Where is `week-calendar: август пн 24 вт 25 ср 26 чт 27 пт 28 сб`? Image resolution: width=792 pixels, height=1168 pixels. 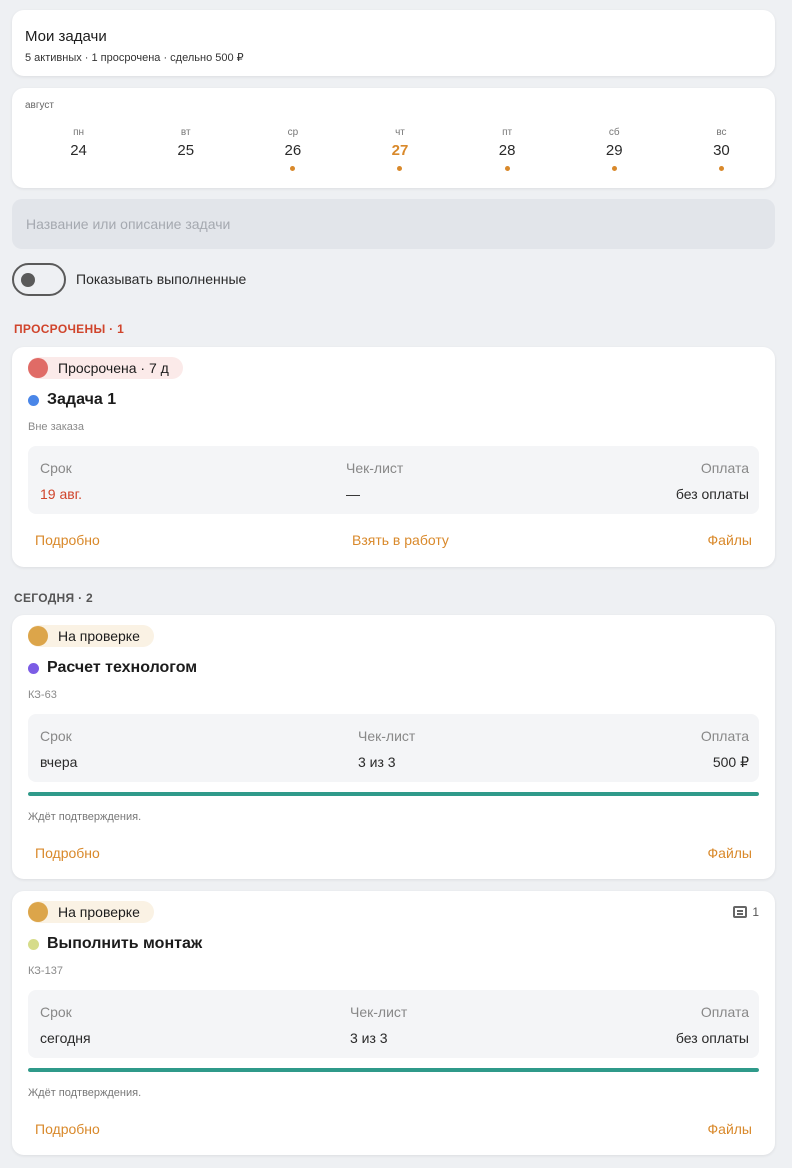
week-calendar: август пн 24 вт 25 ср 26 чт 27 пт 28 сб is located at coordinates (393, 138).